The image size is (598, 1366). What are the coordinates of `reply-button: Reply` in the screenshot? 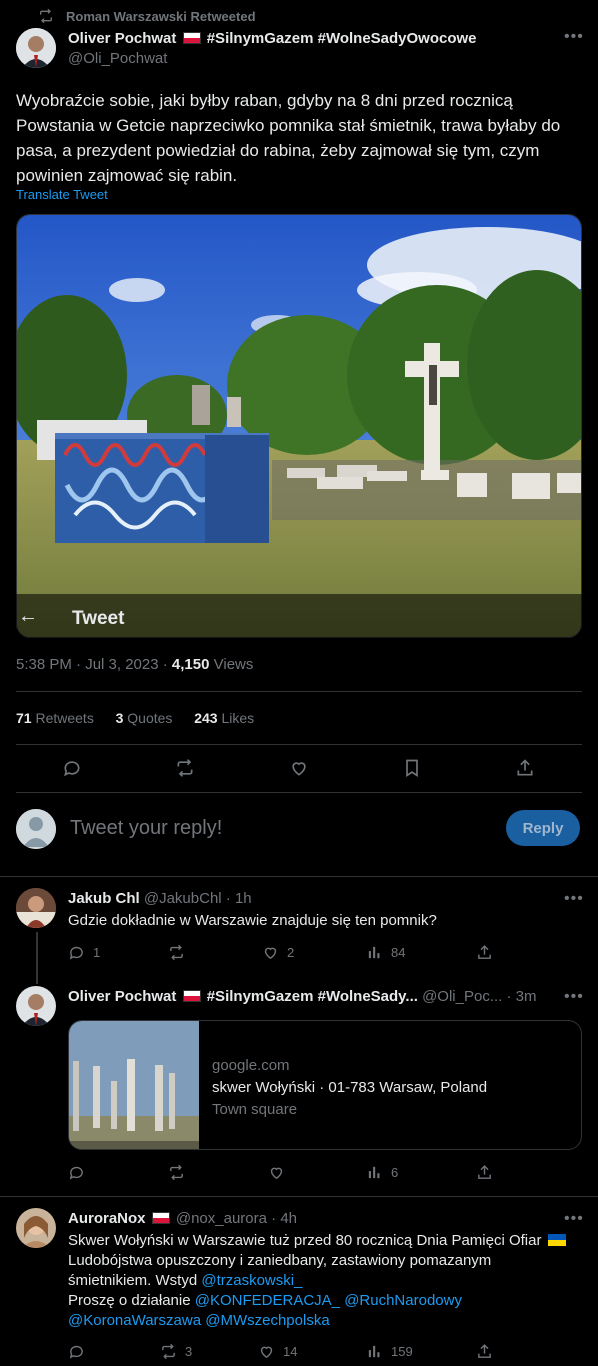 It's located at (543, 828).